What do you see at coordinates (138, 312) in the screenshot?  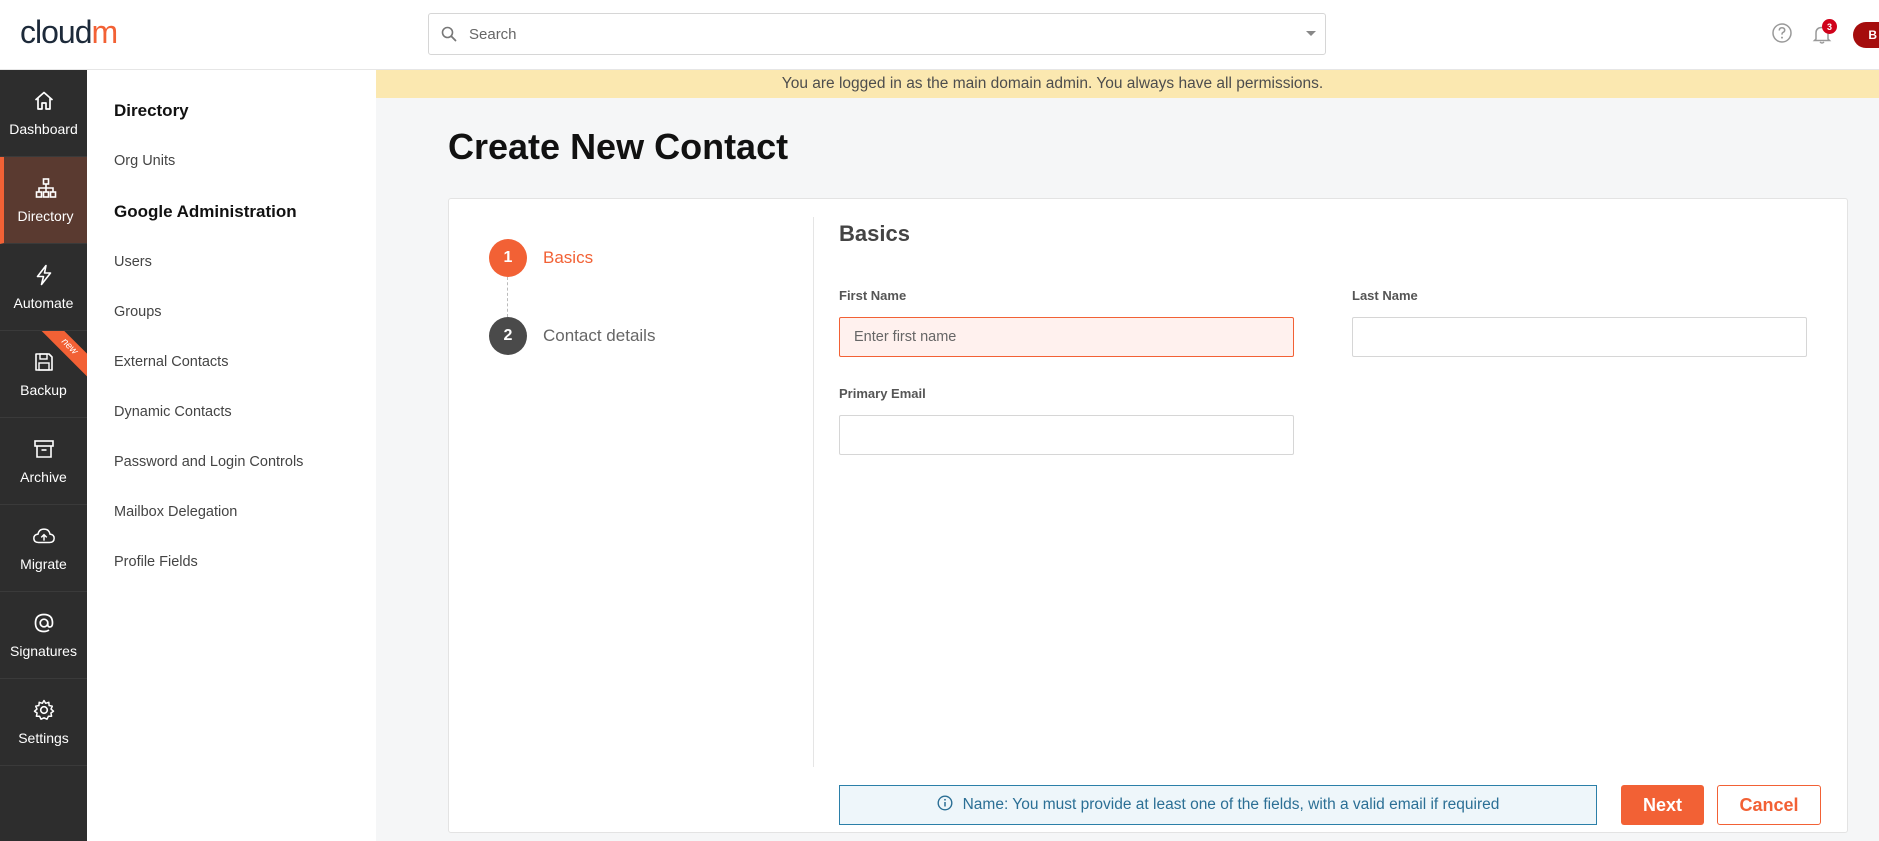 I see `subnav-item-groups: Groups` at bounding box center [138, 312].